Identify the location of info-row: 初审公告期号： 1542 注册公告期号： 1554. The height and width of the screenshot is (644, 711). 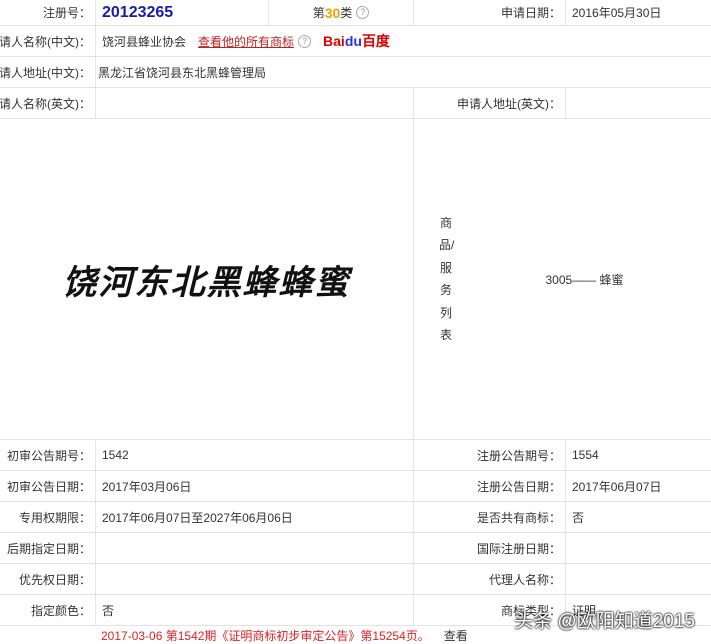
(355, 455).